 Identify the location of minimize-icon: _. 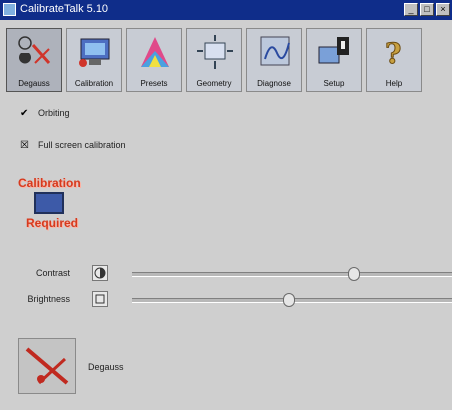
(411, 9).